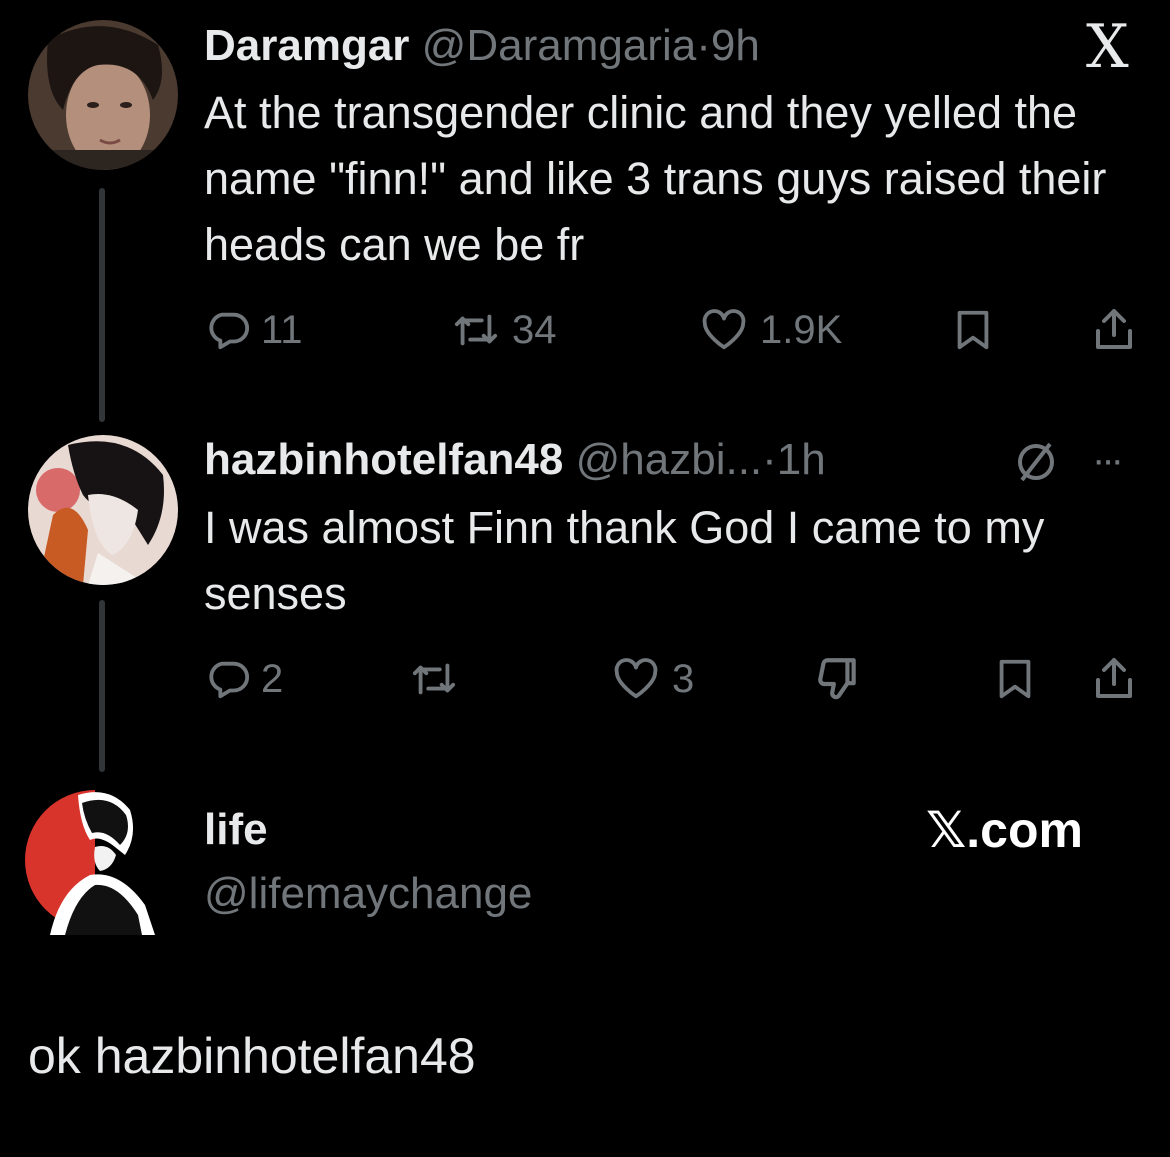 The height and width of the screenshot is (1157, 1170). I want to click on tweet1-like-button: 1.9K, so click(770, 330).